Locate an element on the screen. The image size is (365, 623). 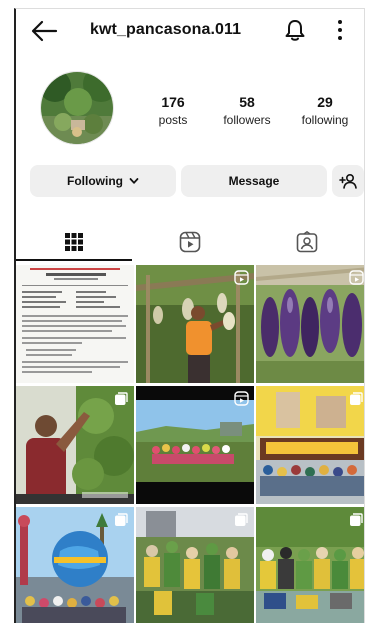
stat-following: 29 following is located at coordinates (325, 110).